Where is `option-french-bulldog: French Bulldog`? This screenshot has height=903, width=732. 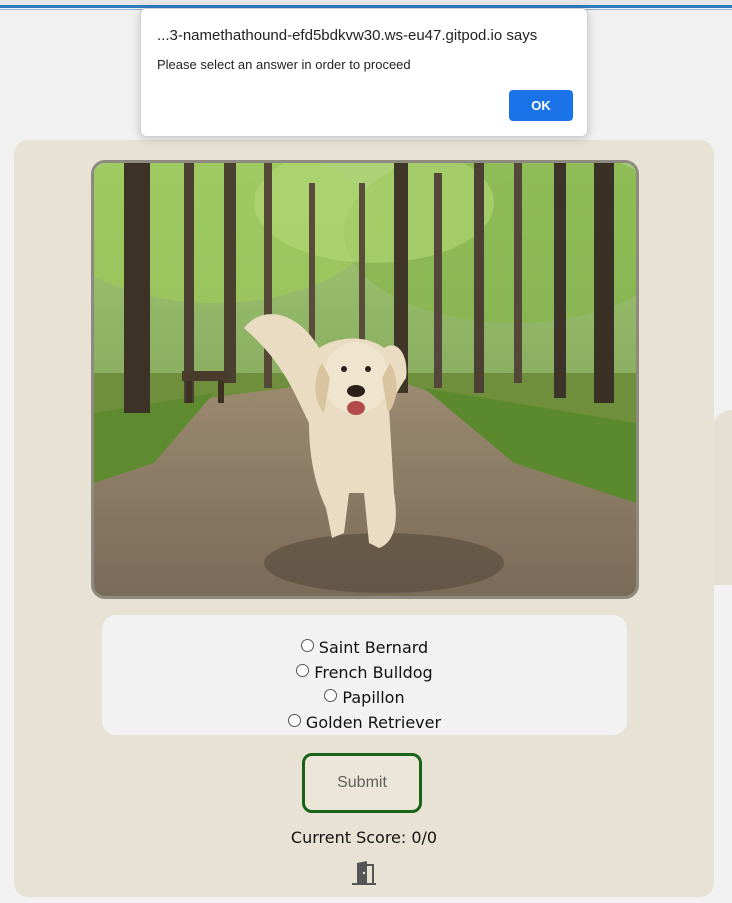
option-french-bulldog: French Bulldog is located at coordinates (364, 672).